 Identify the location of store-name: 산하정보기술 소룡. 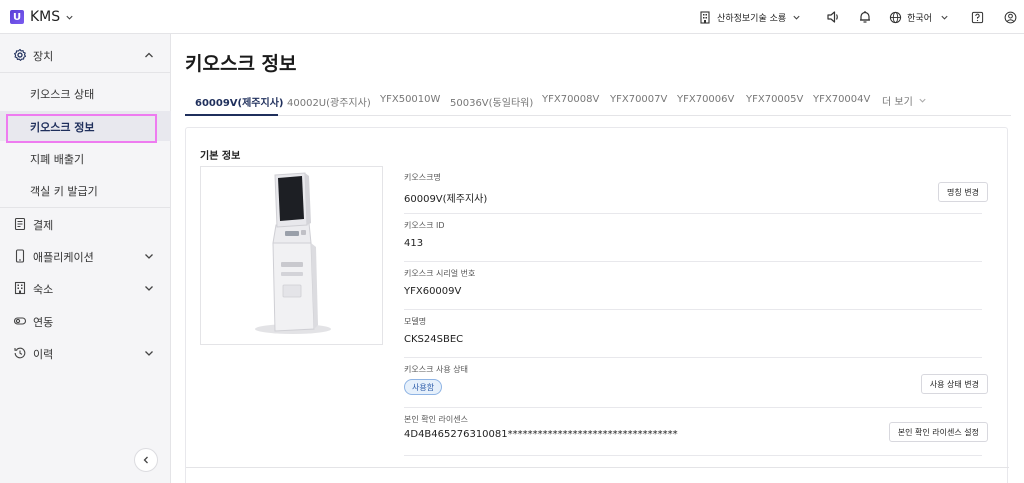
(752, 18).